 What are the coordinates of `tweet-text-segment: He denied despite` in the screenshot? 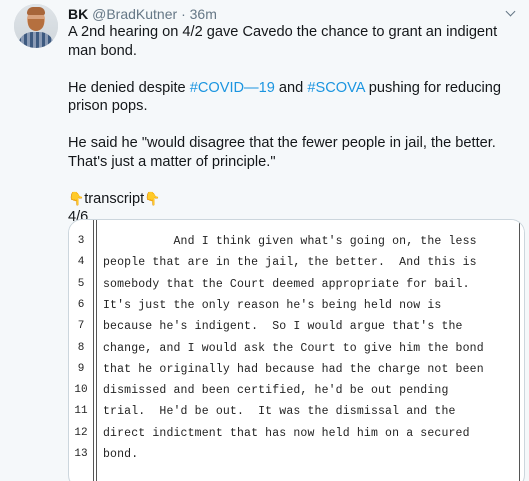 It's located at (129, 87).